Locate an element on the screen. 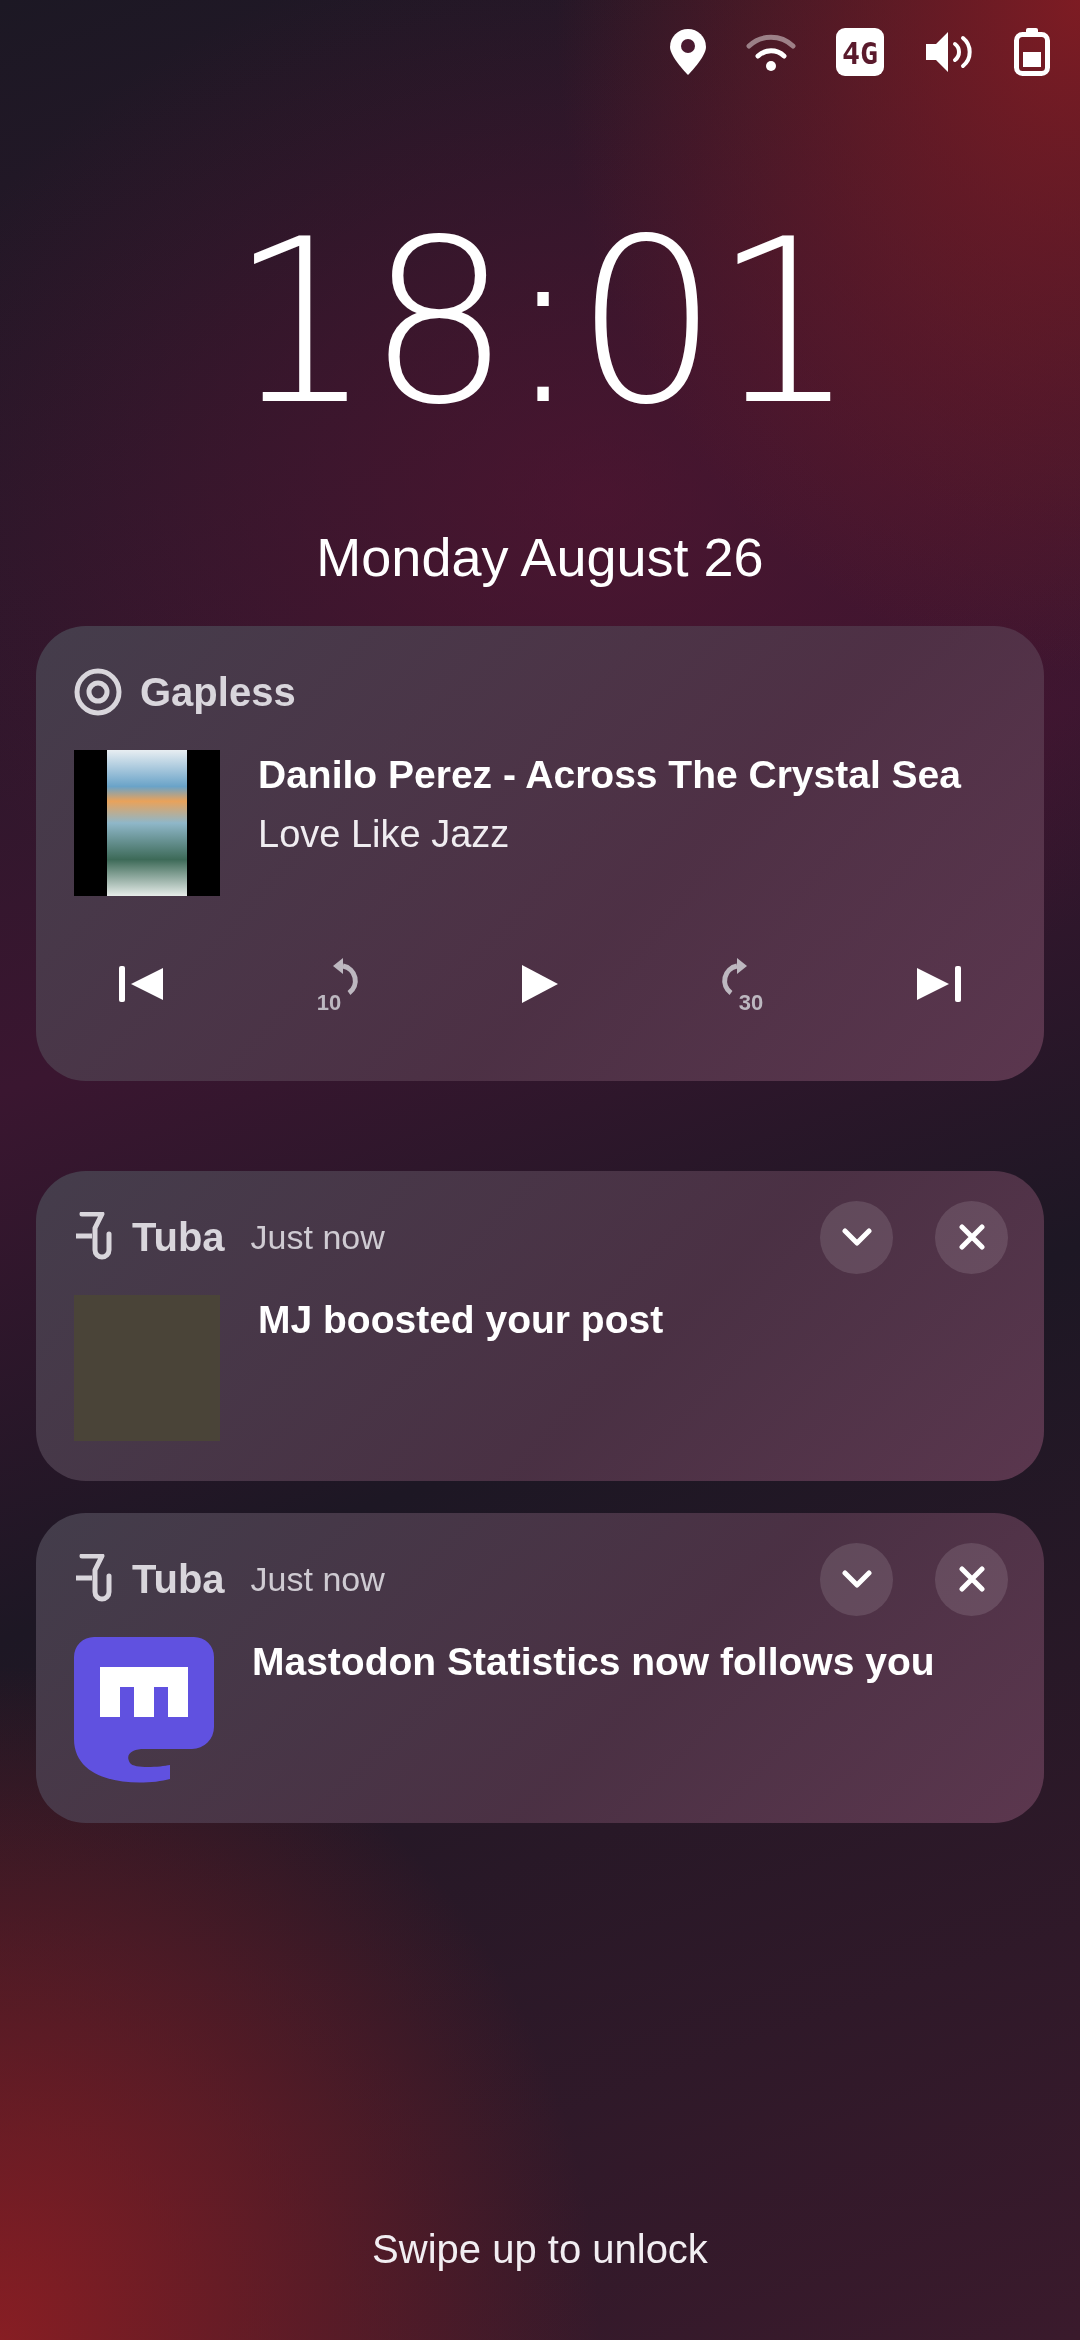 This screenshot has width=1080, height=2340. notification-text: MJ boosted your post is located at coordinates (461, 1320).